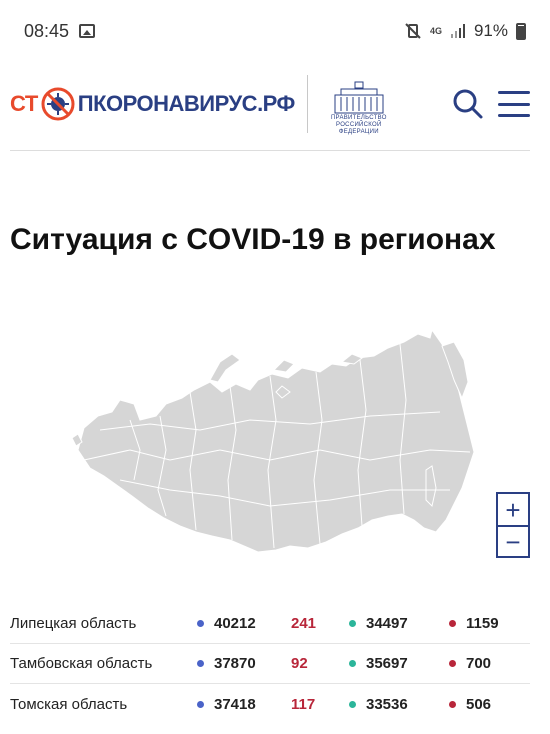  I want to click on zoom-in-button: +, so click(513, 509).